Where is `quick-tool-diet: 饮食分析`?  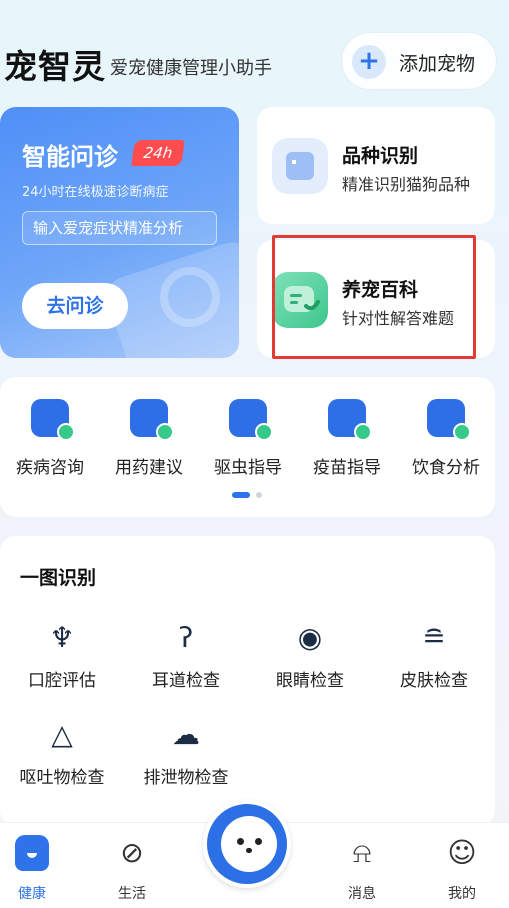 quick-tool-diet: 饮食分析 is located at coordinates (446, 438).